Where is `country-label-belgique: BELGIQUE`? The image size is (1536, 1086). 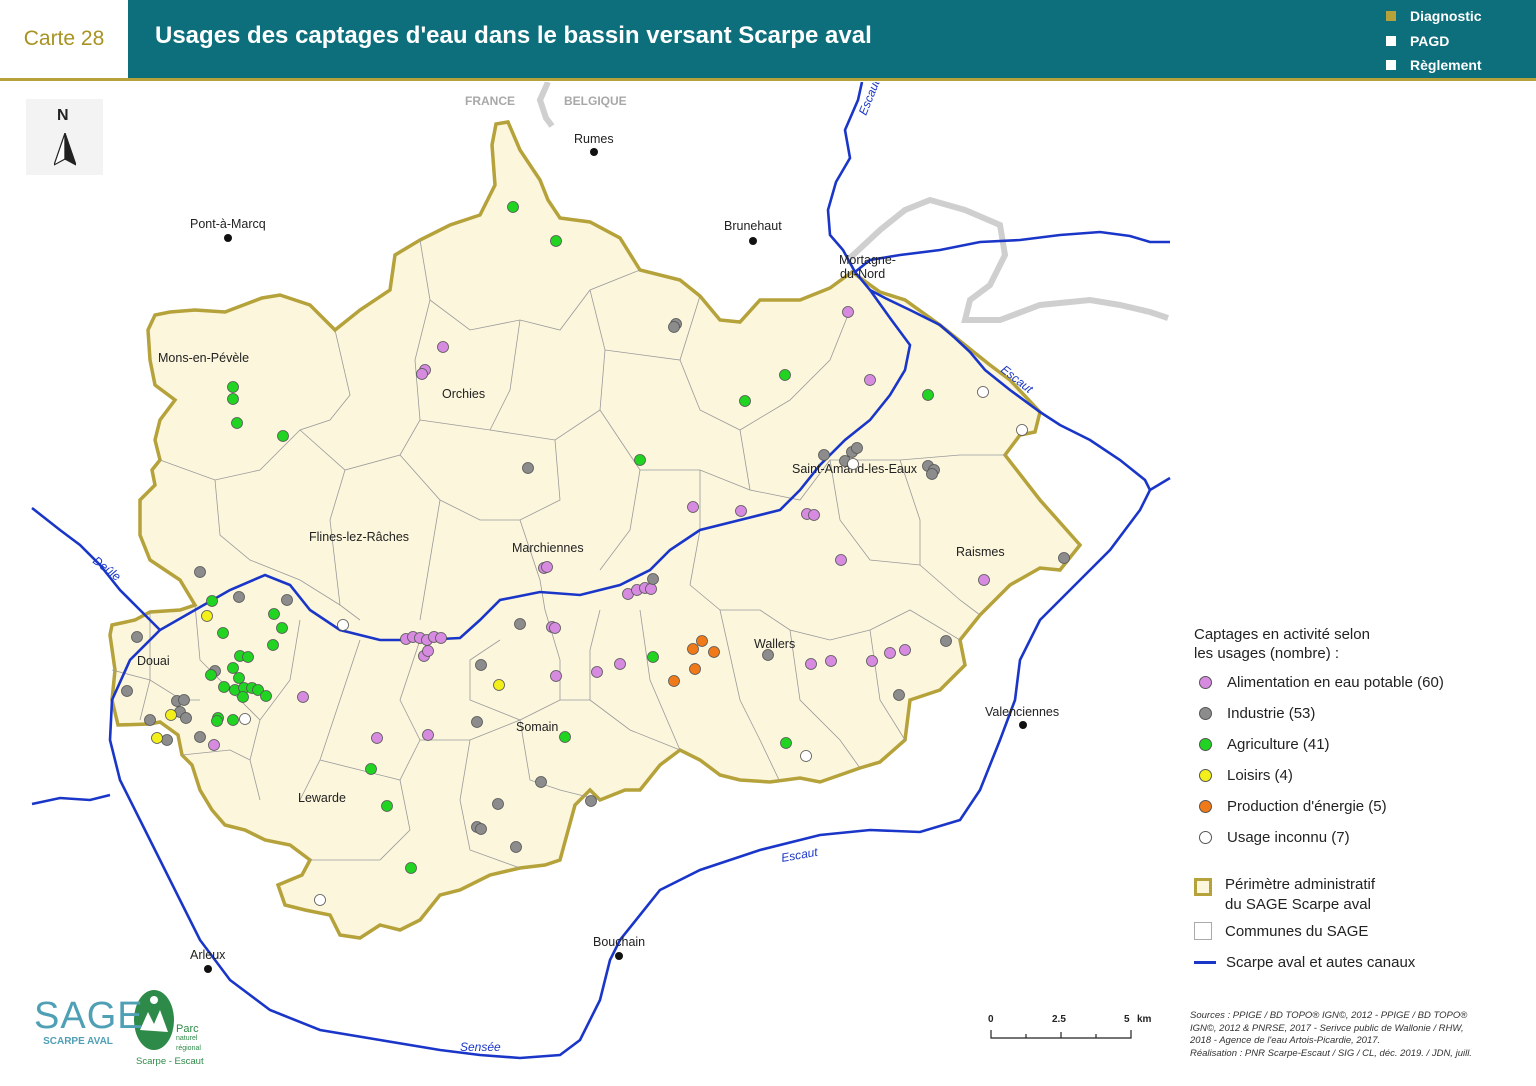
country-label-belgique: BELGIQUE is located at coordinates (595, 101).